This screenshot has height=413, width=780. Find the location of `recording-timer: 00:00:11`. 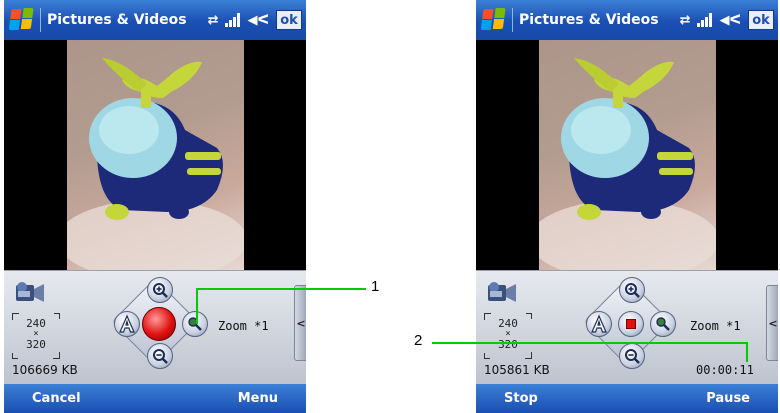

recording-timer: 00:00:11 is located at coordinates (725, 370).